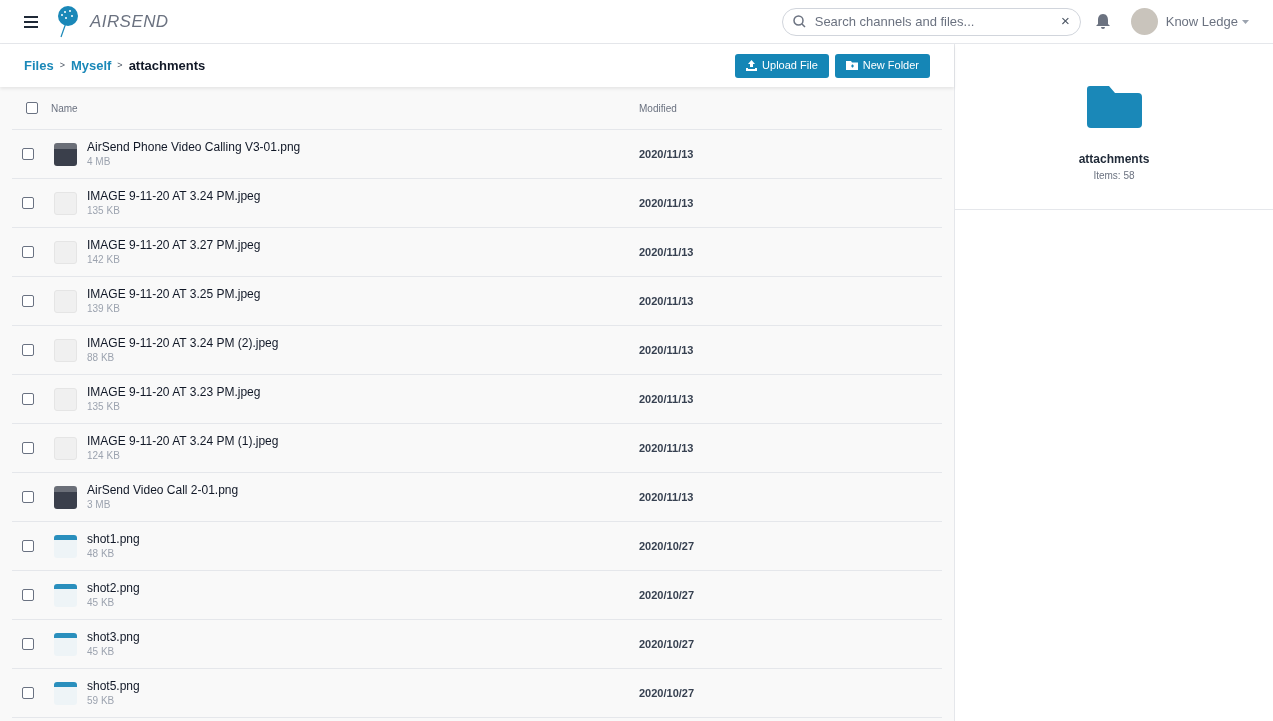 This screenshot has width=1273, height=721. Describe the element at coordinates (363, 539) in the screenshot. I see `file-name: shot1.png` at that location.